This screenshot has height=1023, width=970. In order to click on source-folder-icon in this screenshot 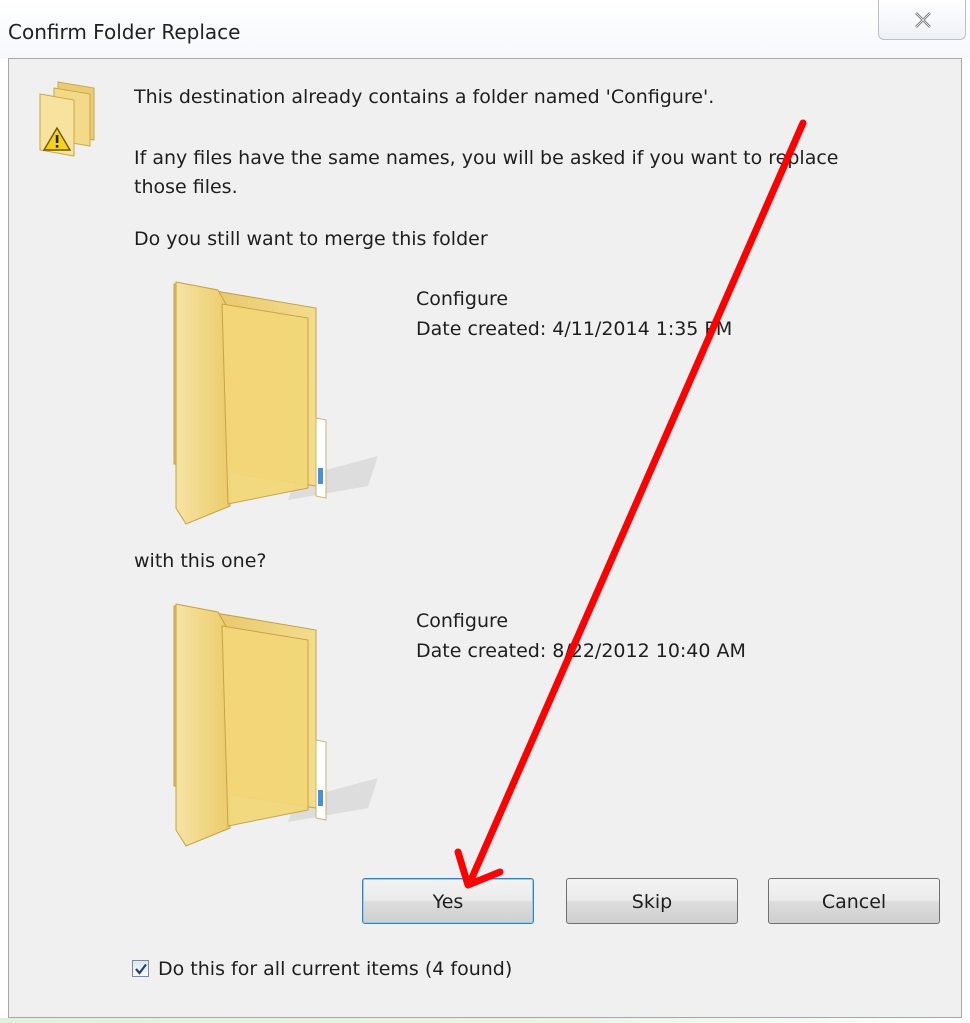, I will do `click(275, 725)`.